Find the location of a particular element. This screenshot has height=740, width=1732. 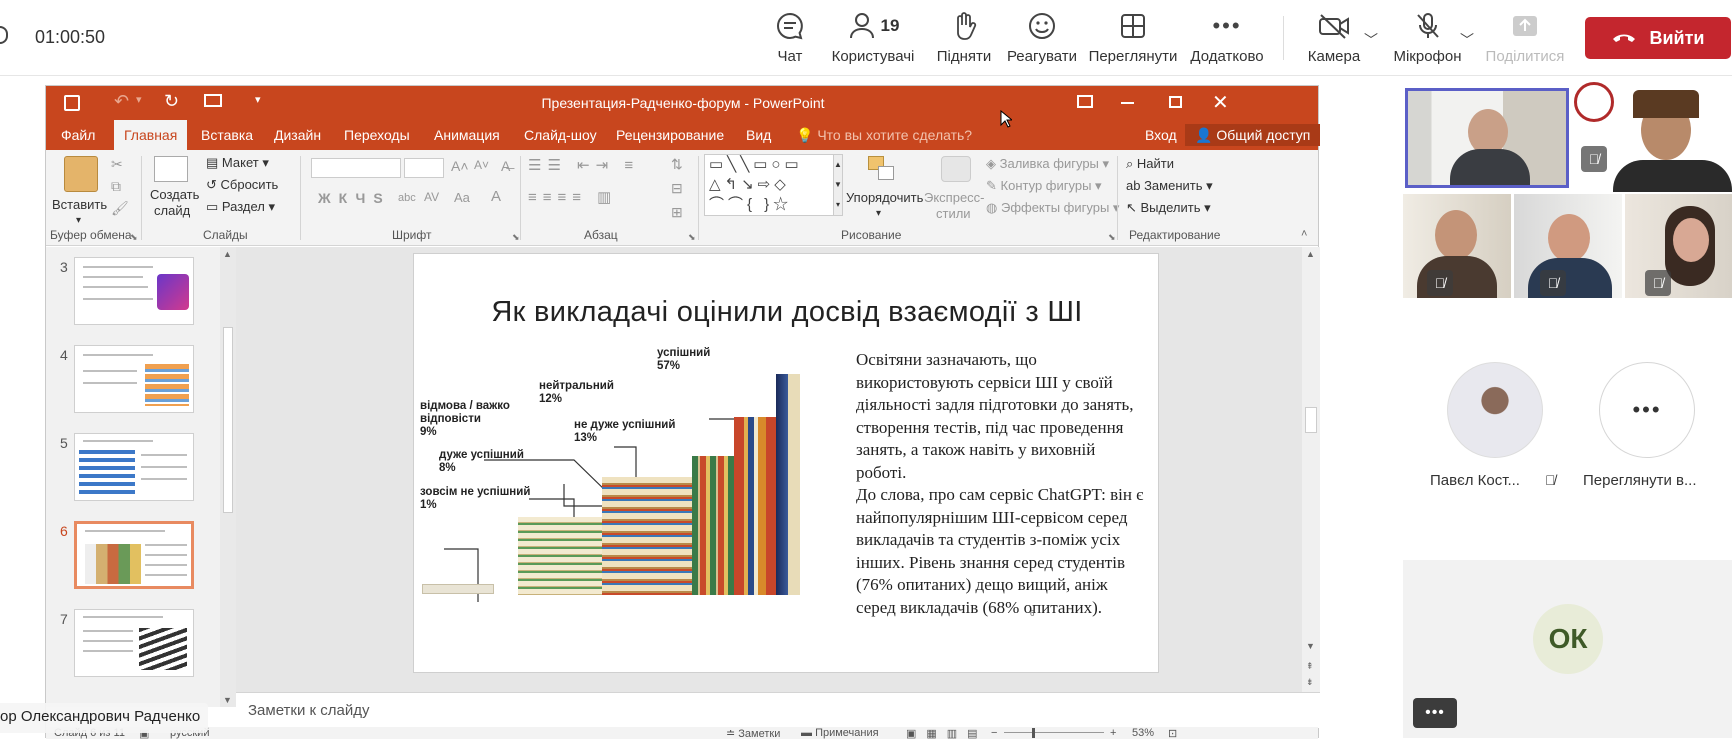

shapes-gallery-scroll: ▲ ▼ ▾ is located at coordinates (838, 185).